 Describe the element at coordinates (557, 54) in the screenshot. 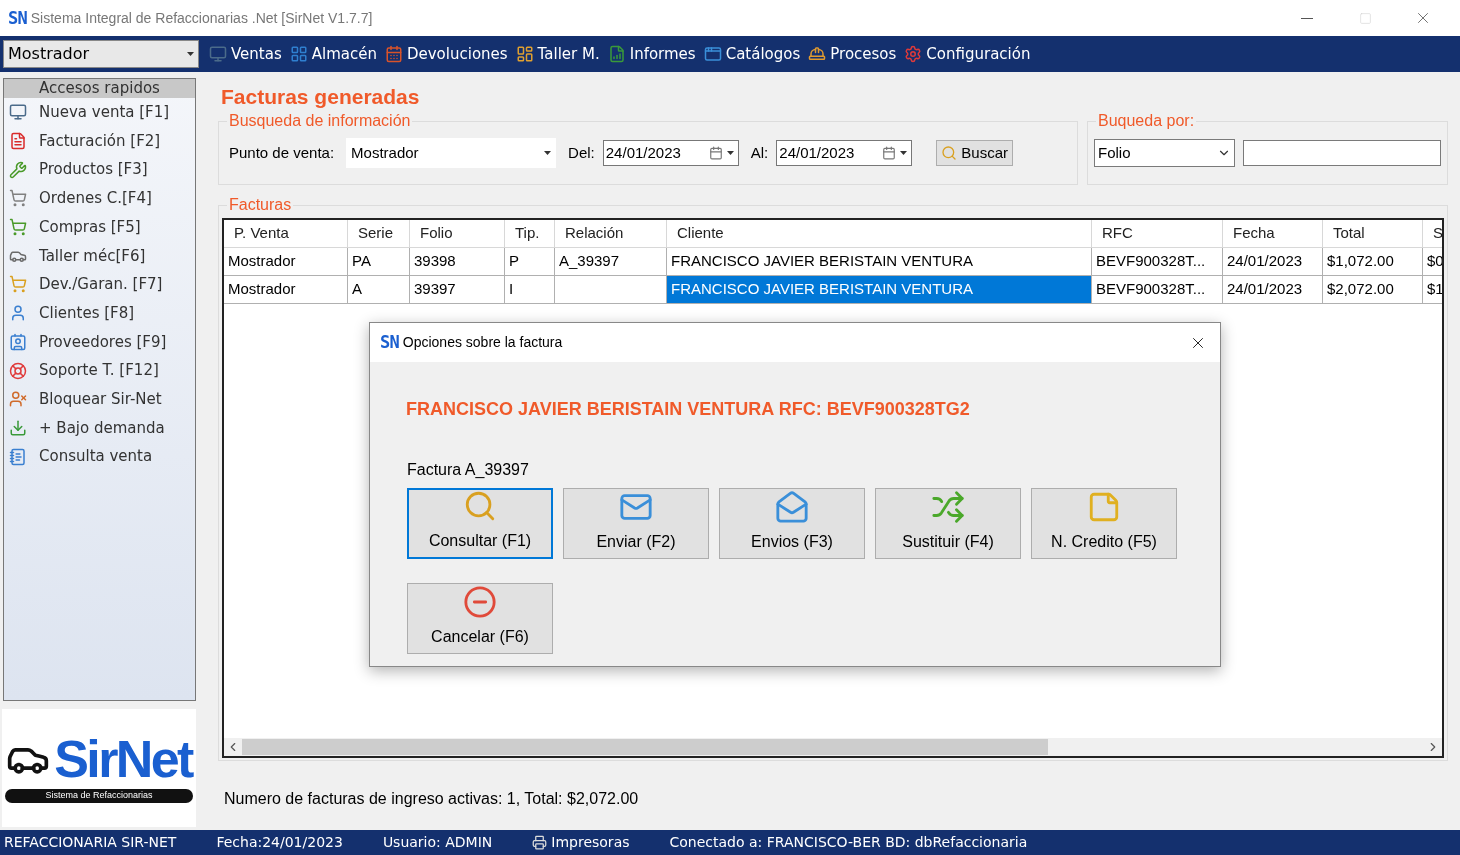

I see `menu-item: Taller M.` at that location.